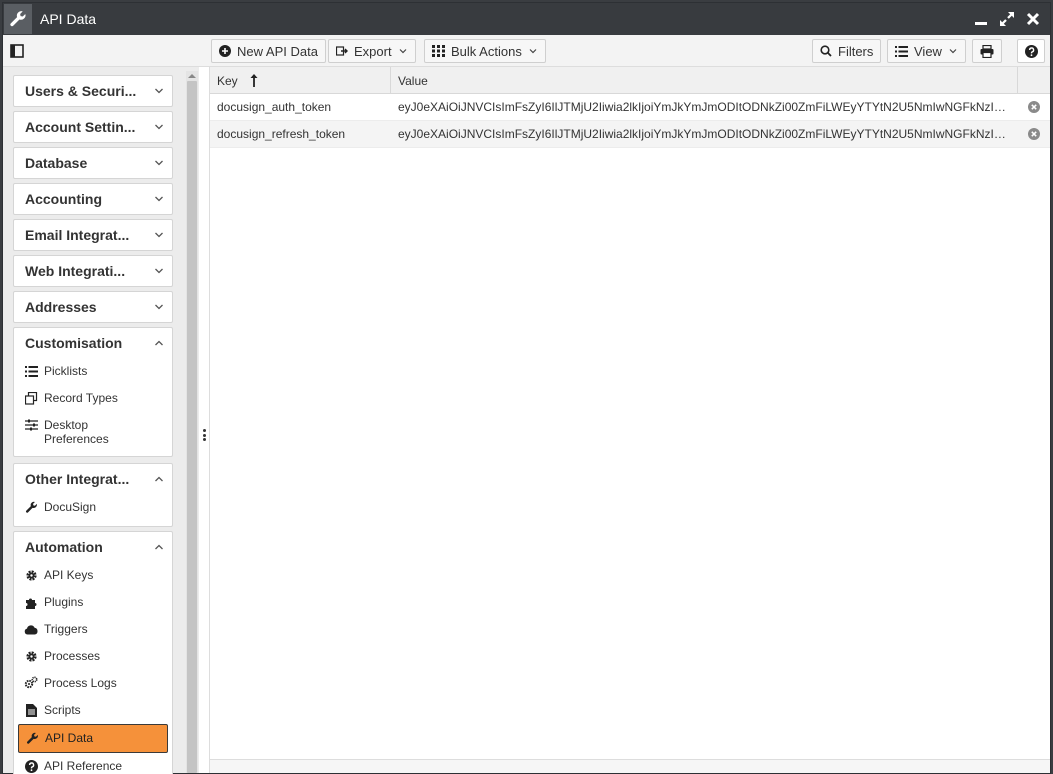 The width and height of the screenshot is (1053, 774). I want to click on print-icon, so click(987, 51).